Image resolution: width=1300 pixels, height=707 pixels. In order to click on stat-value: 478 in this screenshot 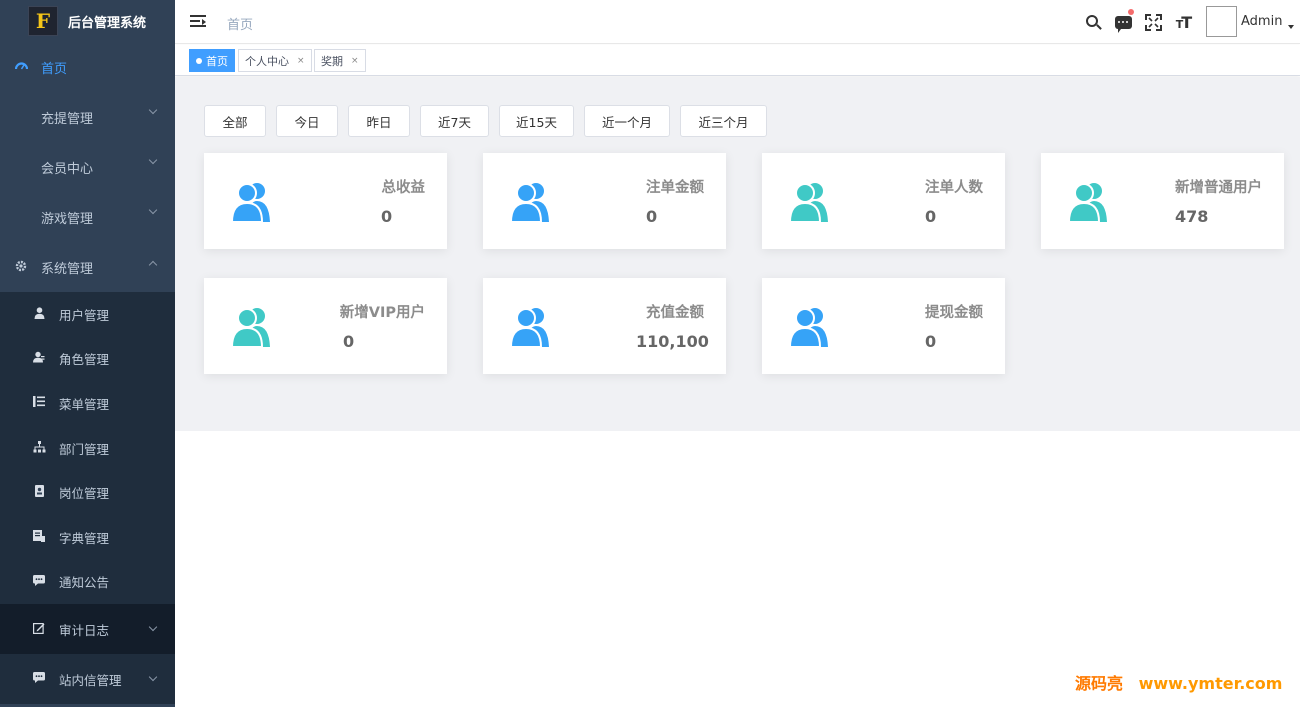, I will do `click(1192, 216)`.